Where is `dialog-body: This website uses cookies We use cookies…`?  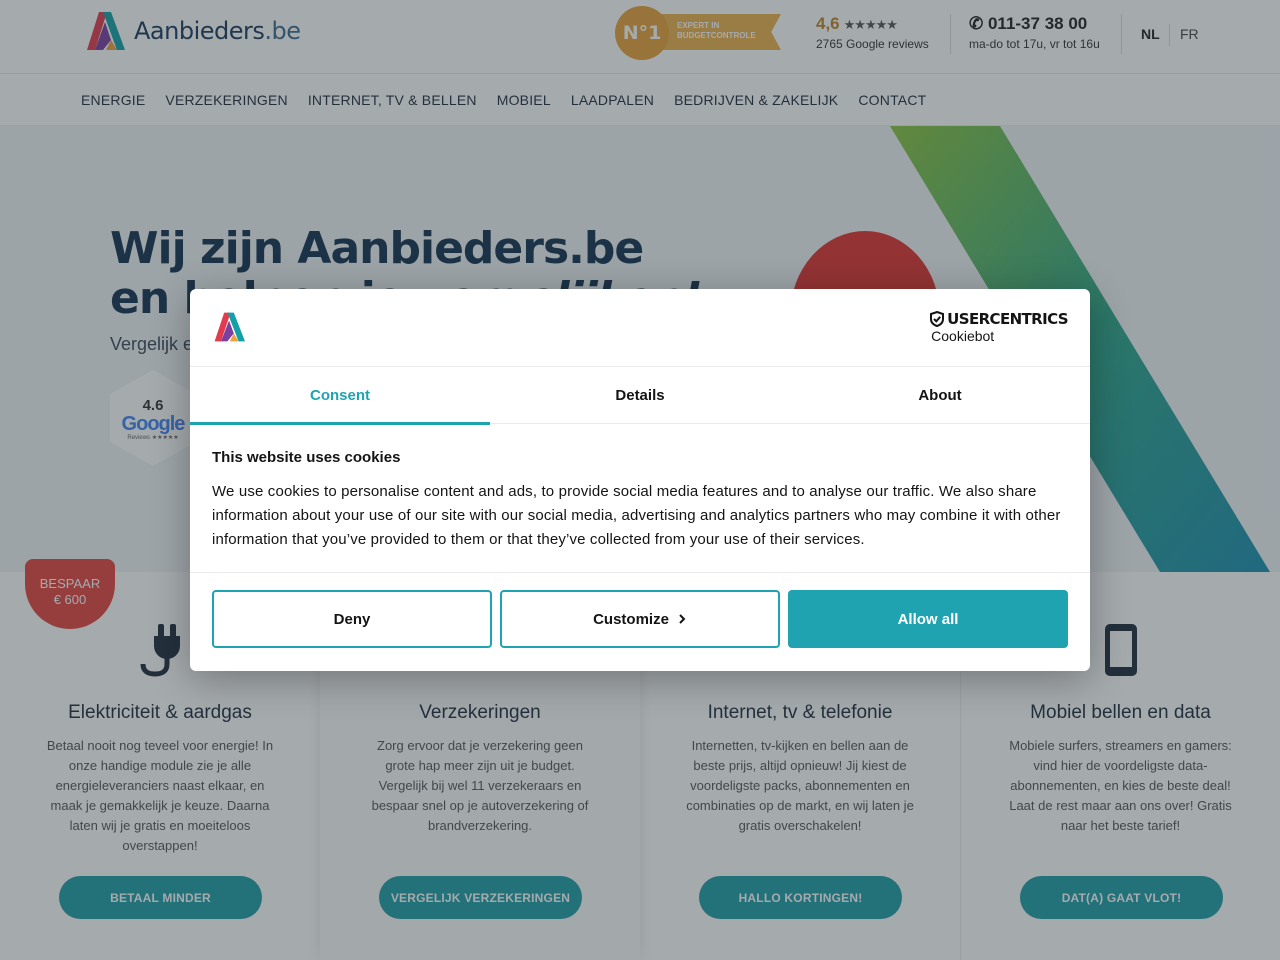
dialog-body: This website uses cookies We use cookies… is located at coordinates (640, 500).